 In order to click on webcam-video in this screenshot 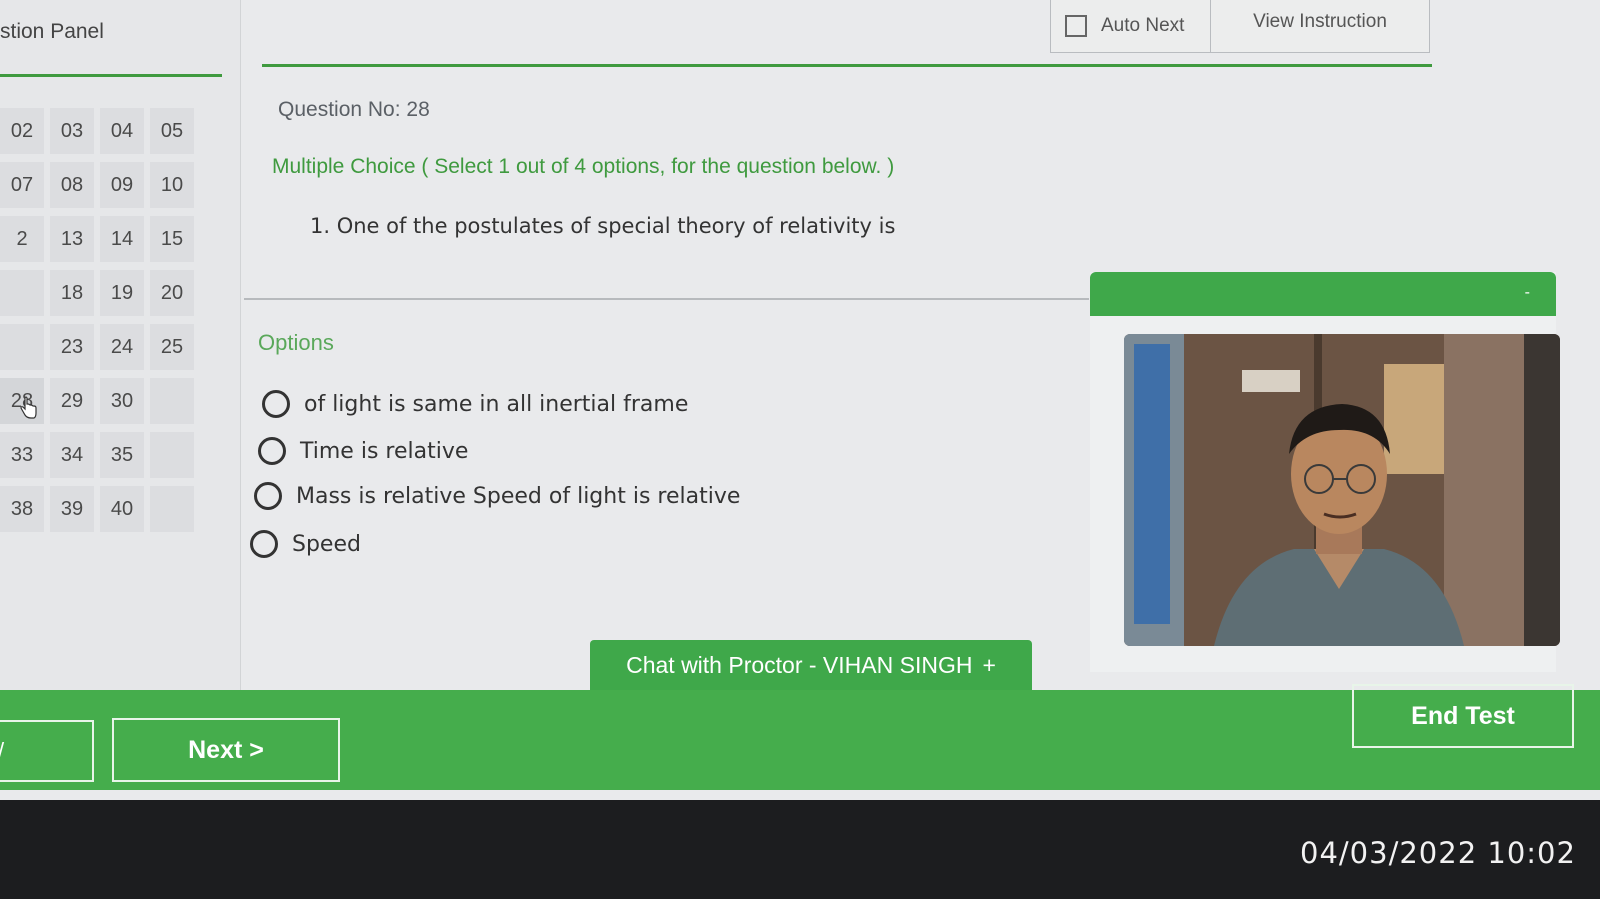, I will do `click(1342, 490)`.